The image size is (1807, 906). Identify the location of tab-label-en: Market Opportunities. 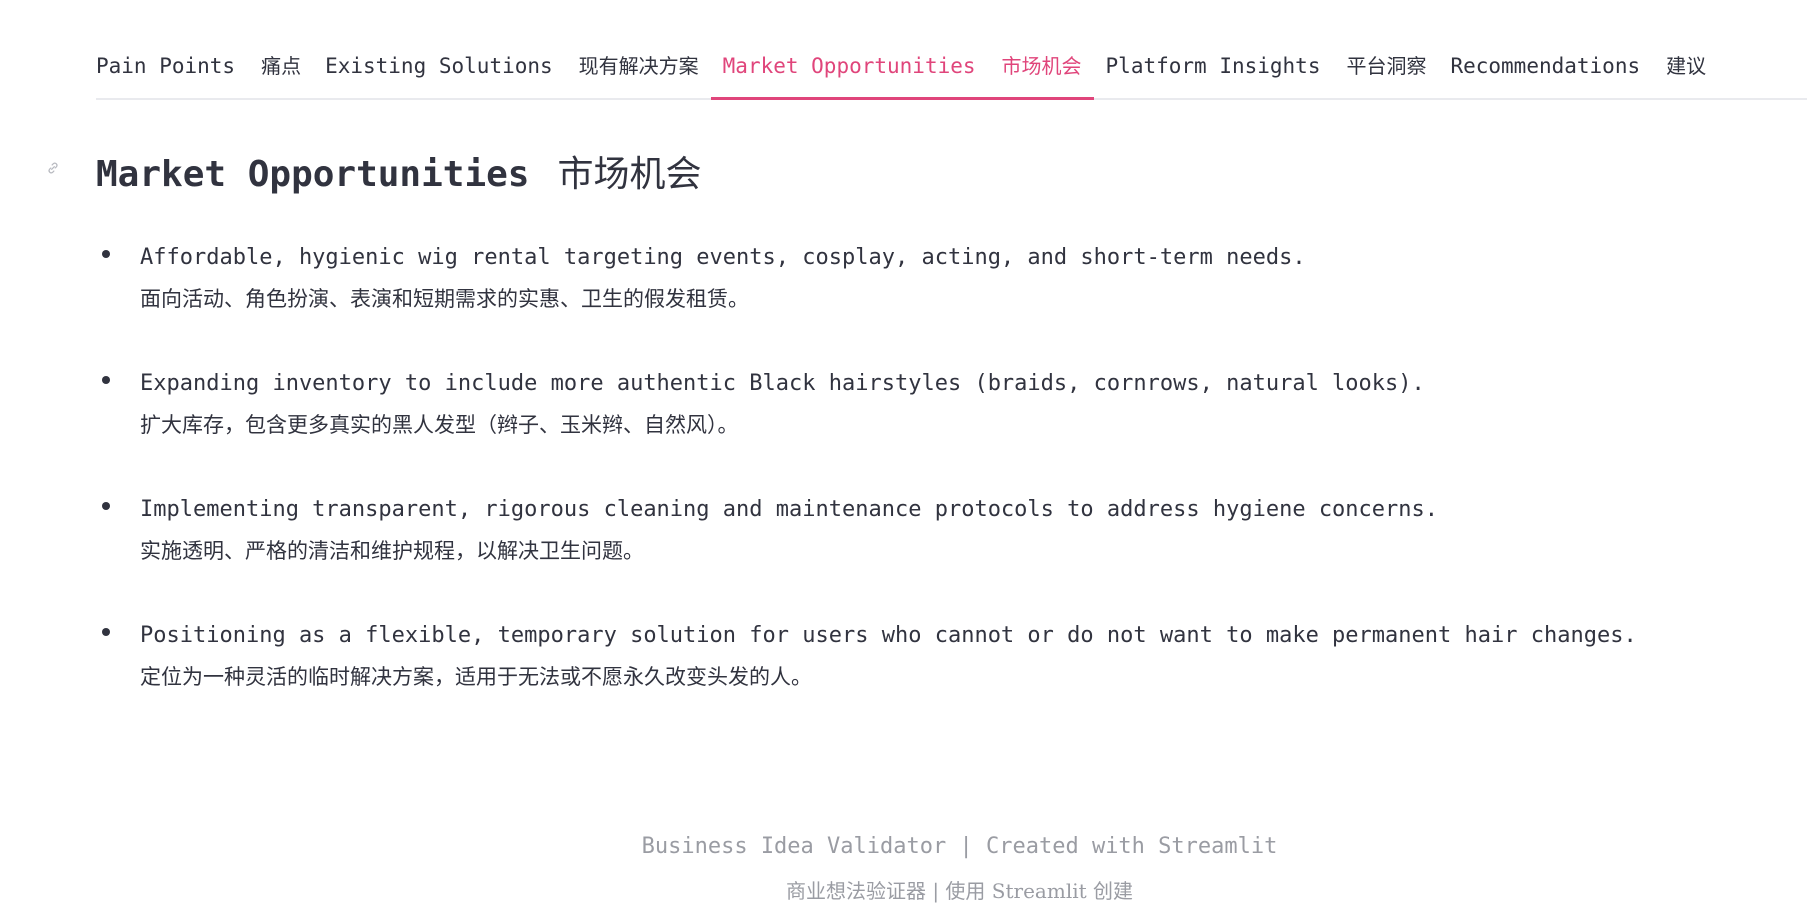
(849, 66).